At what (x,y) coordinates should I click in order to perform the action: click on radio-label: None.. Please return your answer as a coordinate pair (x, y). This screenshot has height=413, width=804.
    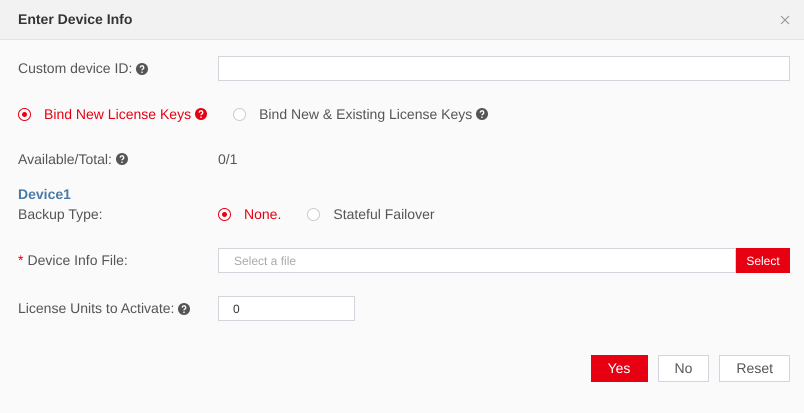
    Looking at the image, I should click on (263, 214).